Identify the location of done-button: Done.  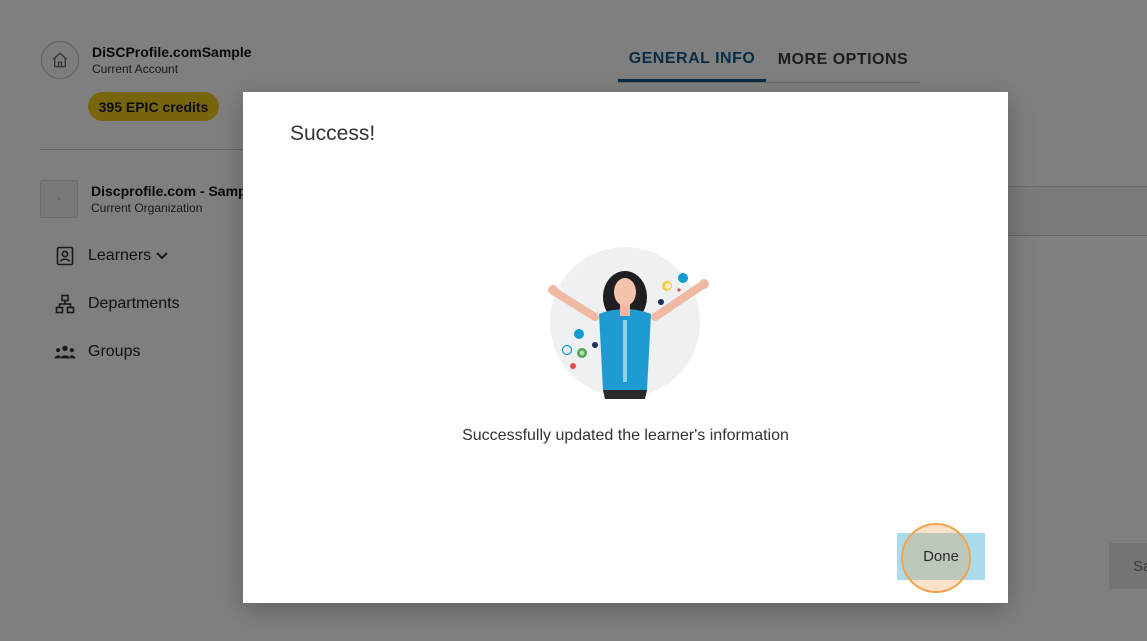
(941, 556).